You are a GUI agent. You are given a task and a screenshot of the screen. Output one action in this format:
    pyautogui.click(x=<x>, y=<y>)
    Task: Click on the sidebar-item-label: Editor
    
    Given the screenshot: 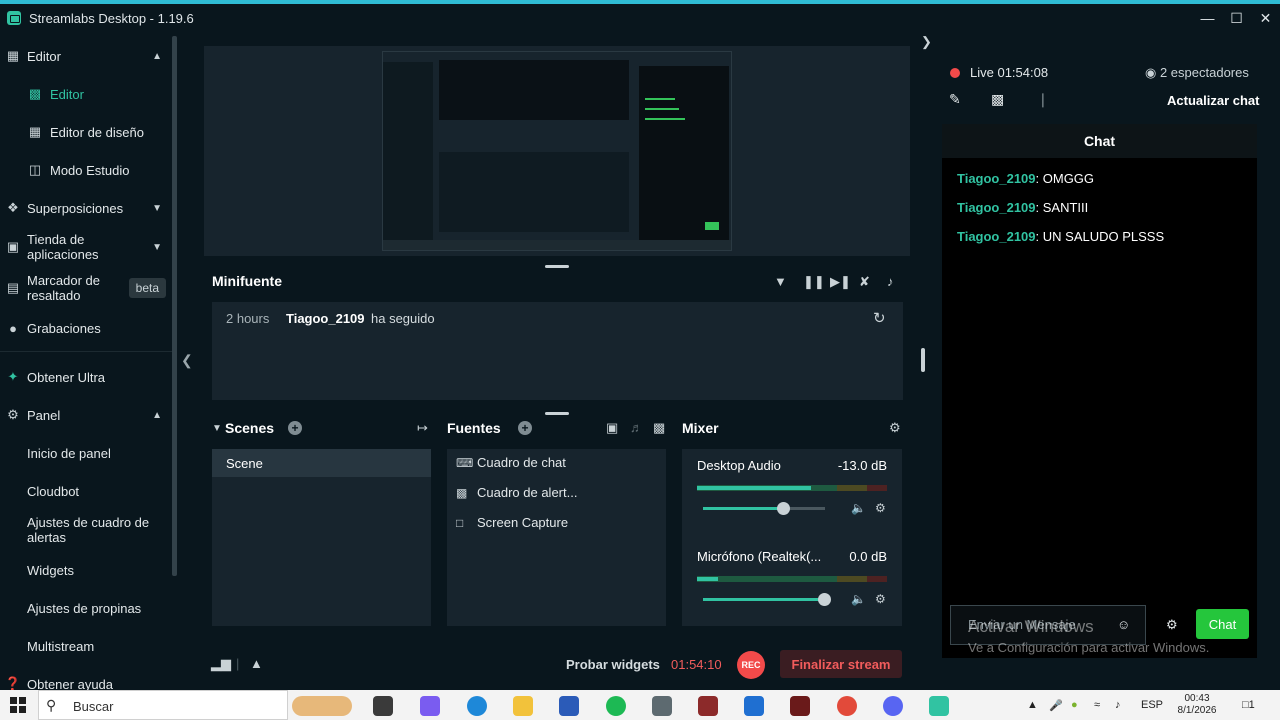 What is the action you would take?
    pyautogui.click(x=67, y=94)
    